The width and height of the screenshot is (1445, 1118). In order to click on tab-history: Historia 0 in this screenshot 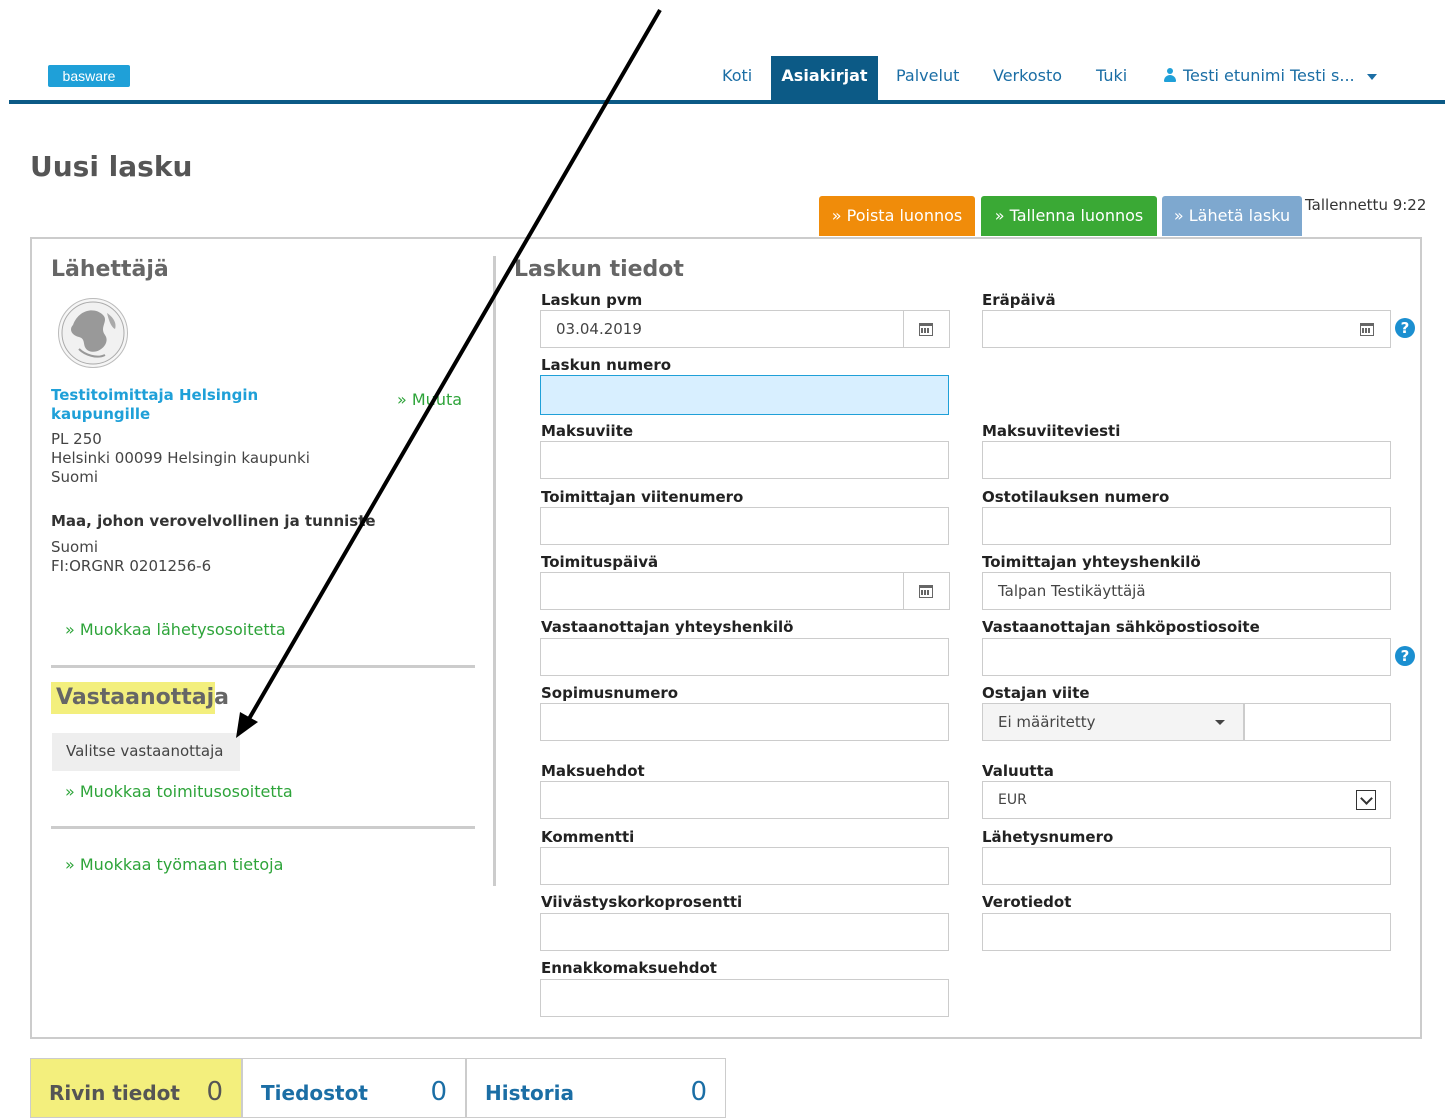, I will do `click(596, 1088)`.